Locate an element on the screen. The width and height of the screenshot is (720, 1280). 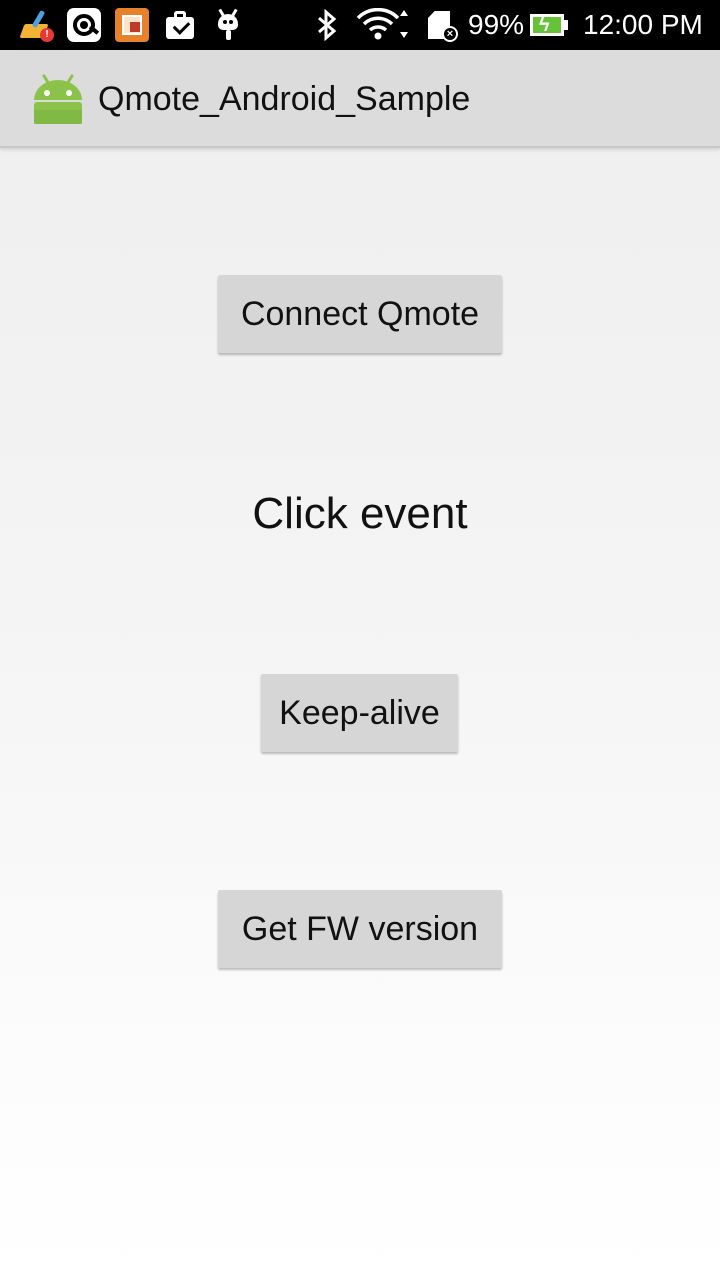
keep-alive-button: Keep-alive is located at coordinates (359, 713).